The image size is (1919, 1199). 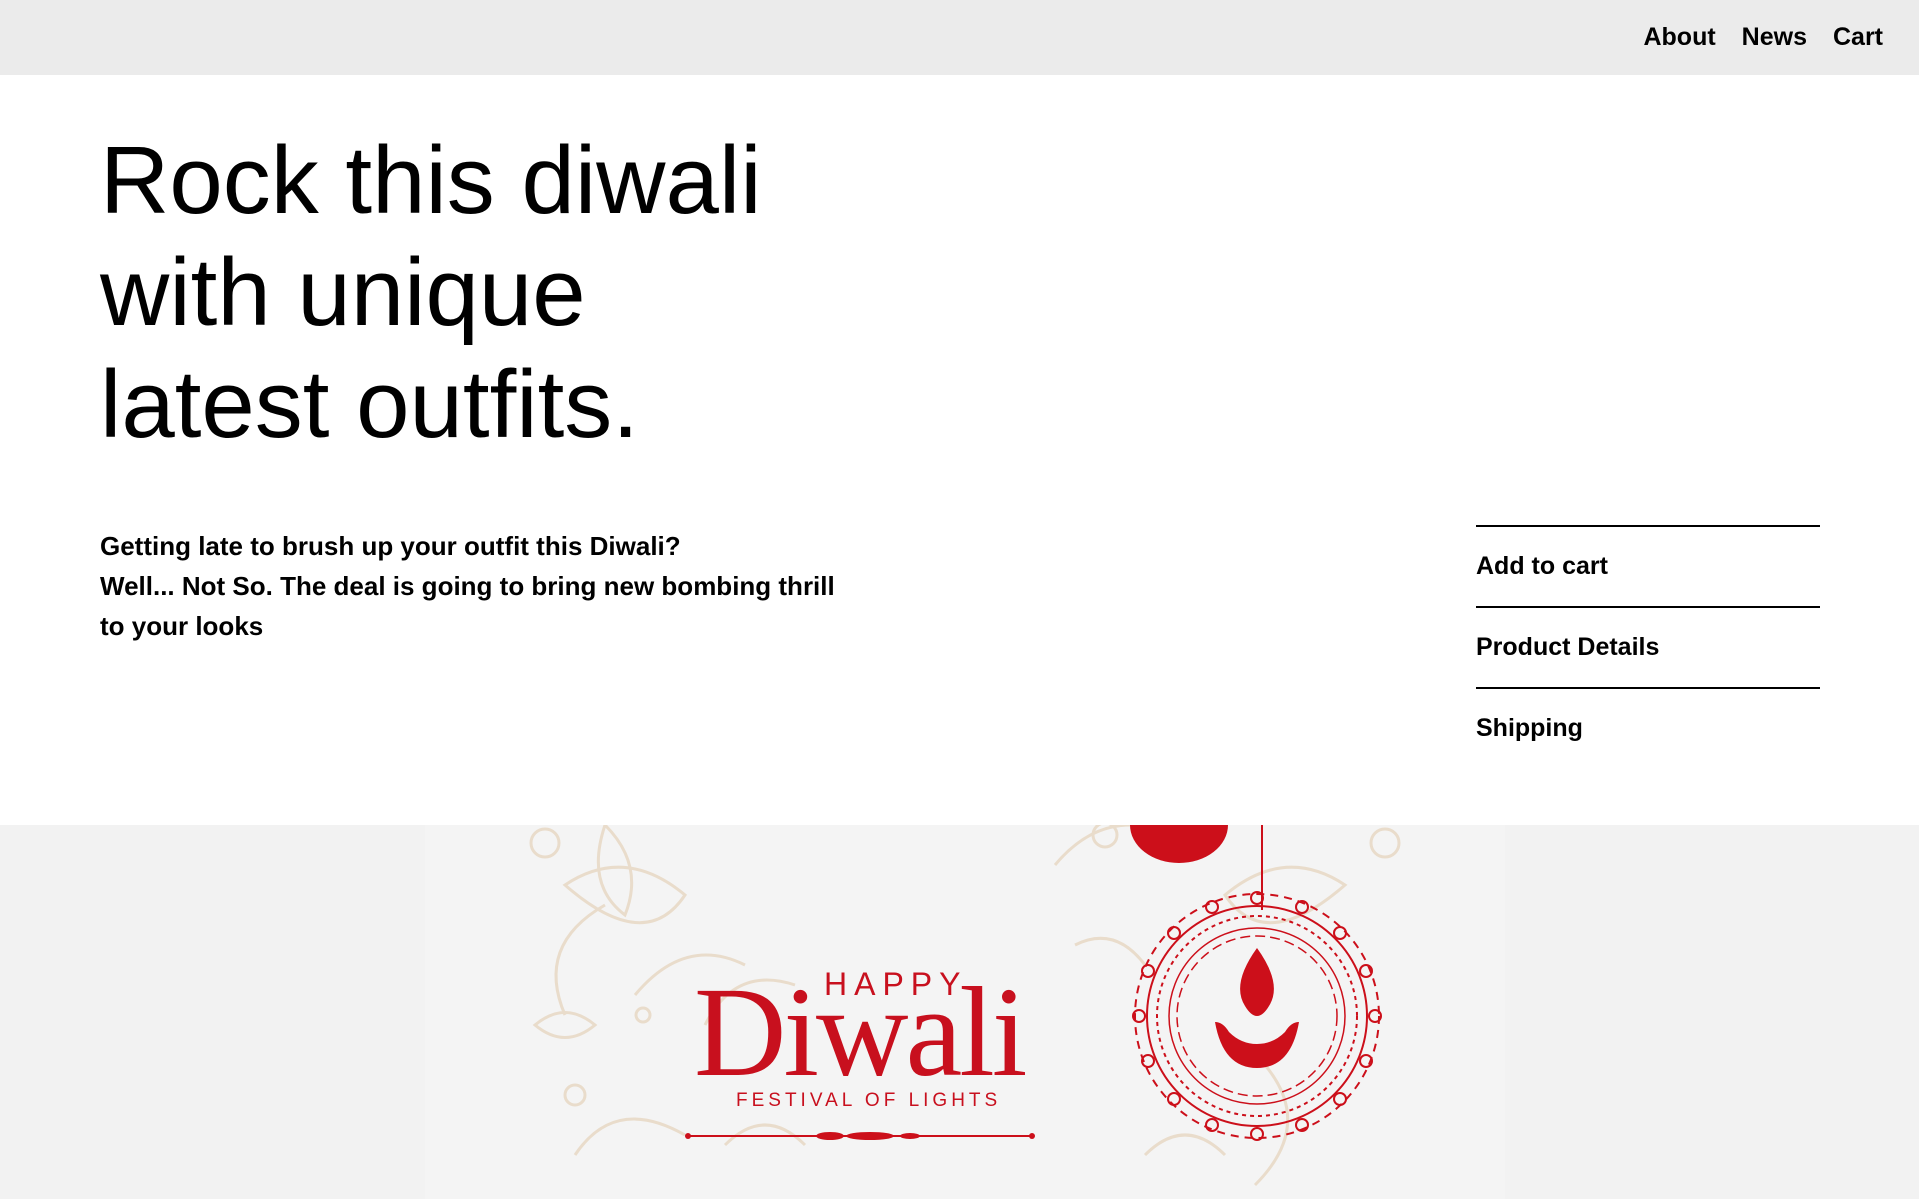 I want to click on main-nav: About News Cart, so click(x=1763, y=37).